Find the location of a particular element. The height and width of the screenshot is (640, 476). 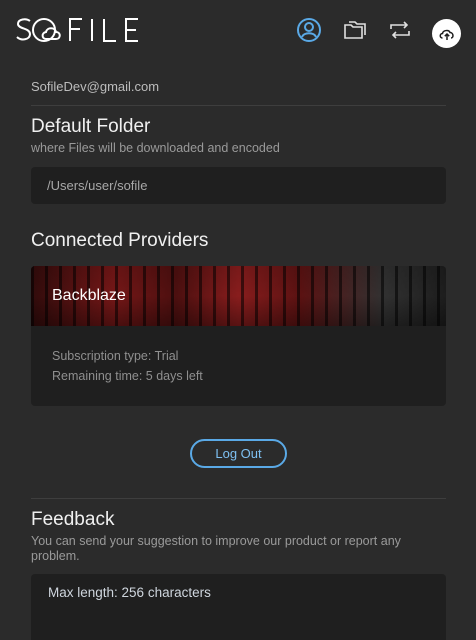

upload-button is located at coordinates (446, 33).